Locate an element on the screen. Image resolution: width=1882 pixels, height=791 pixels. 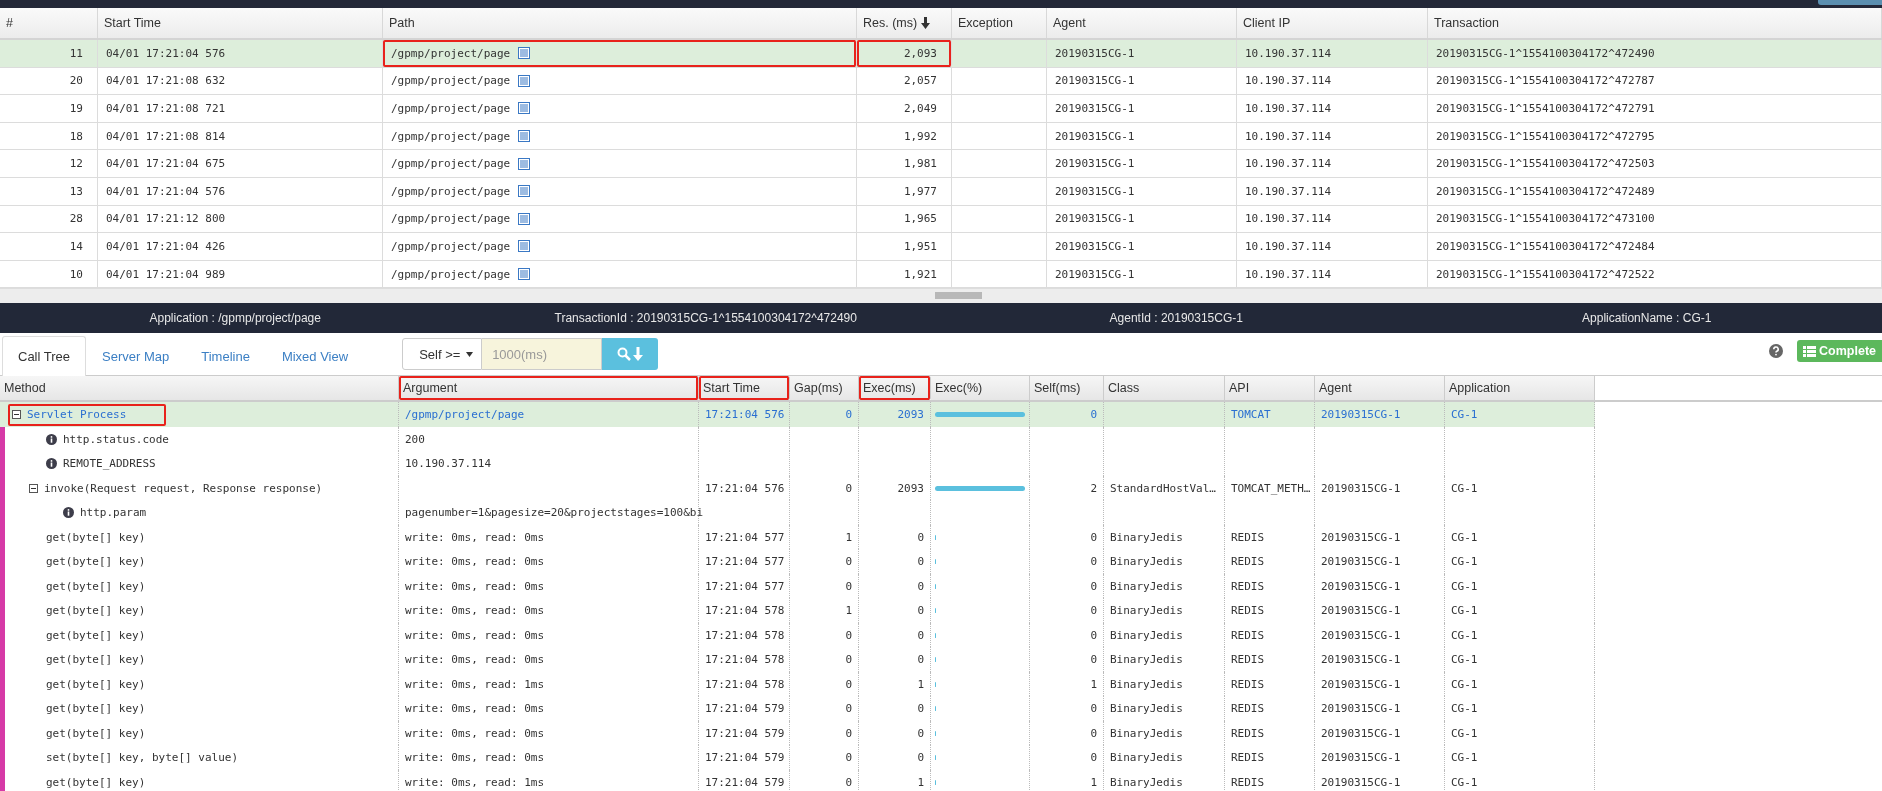
table-cell: 17:21:04 578 is located at coordinates (745, 635).